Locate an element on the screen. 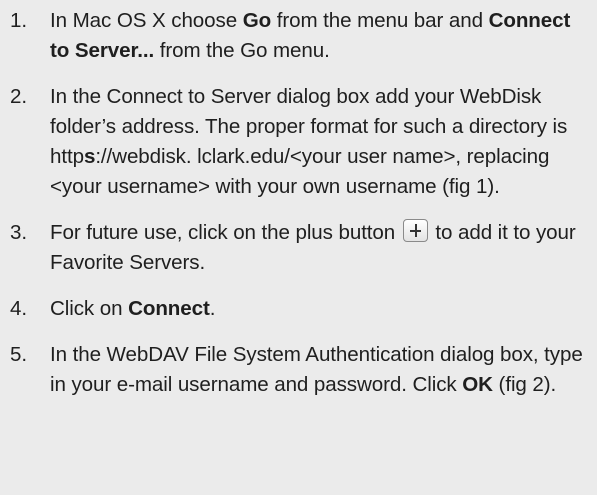 This screenshot has height=495, width=597. plus-icon is located at coordinates (415, 230).